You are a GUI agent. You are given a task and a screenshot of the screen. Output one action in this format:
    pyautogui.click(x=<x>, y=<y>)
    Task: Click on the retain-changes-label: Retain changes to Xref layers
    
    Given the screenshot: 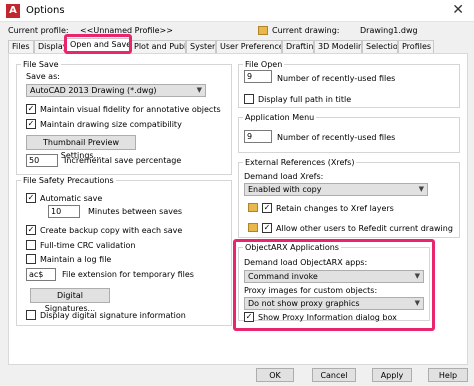 What is the action you would take?
    pyautogui.click(x=335, y=208)
    